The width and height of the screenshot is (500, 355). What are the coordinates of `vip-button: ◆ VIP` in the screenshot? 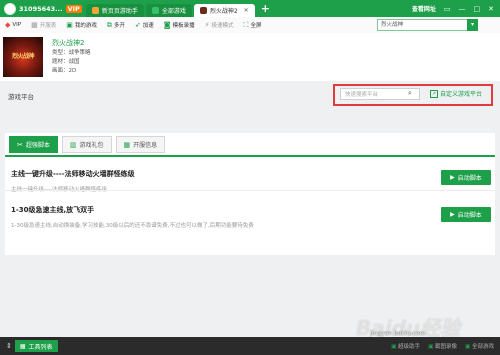 It's located at (13, 25).